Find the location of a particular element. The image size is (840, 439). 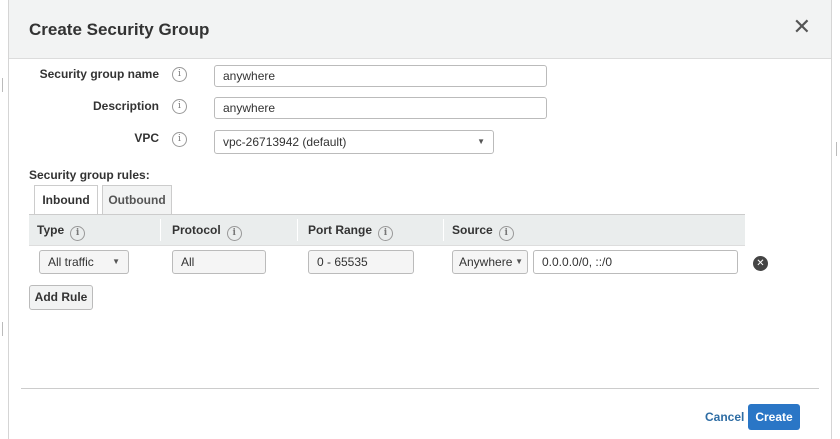

footer-divider is located at coordinates (420, 388).